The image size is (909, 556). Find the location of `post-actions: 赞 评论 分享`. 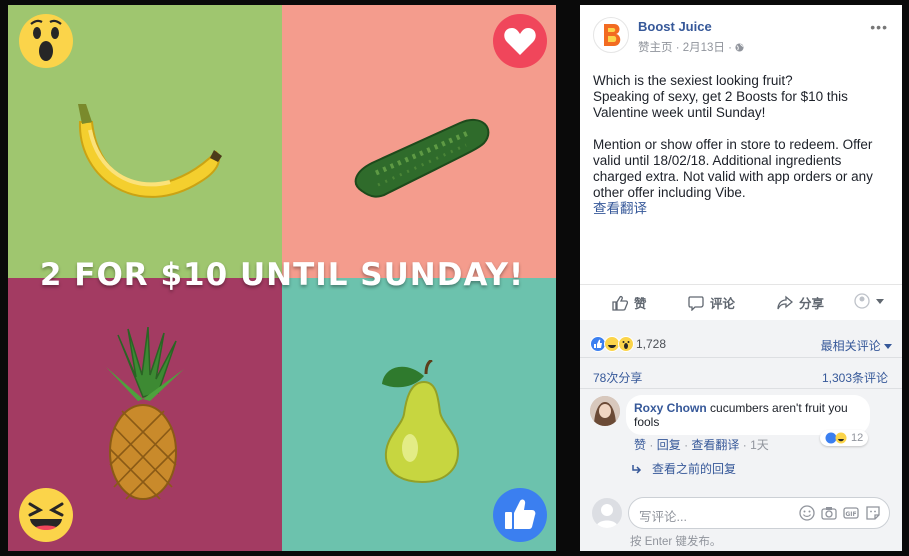

post-actions: 赞 评论 分享 is located at coordinates (741, 301).